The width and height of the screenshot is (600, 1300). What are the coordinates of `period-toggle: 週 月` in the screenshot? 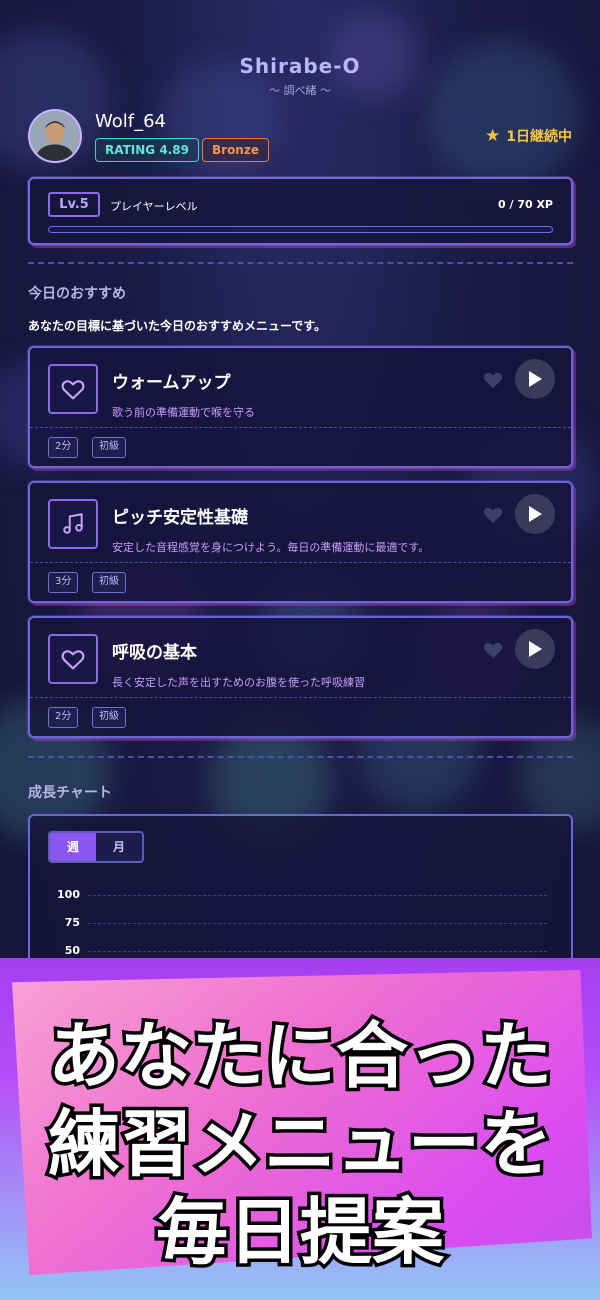 It's located at (96, 847).